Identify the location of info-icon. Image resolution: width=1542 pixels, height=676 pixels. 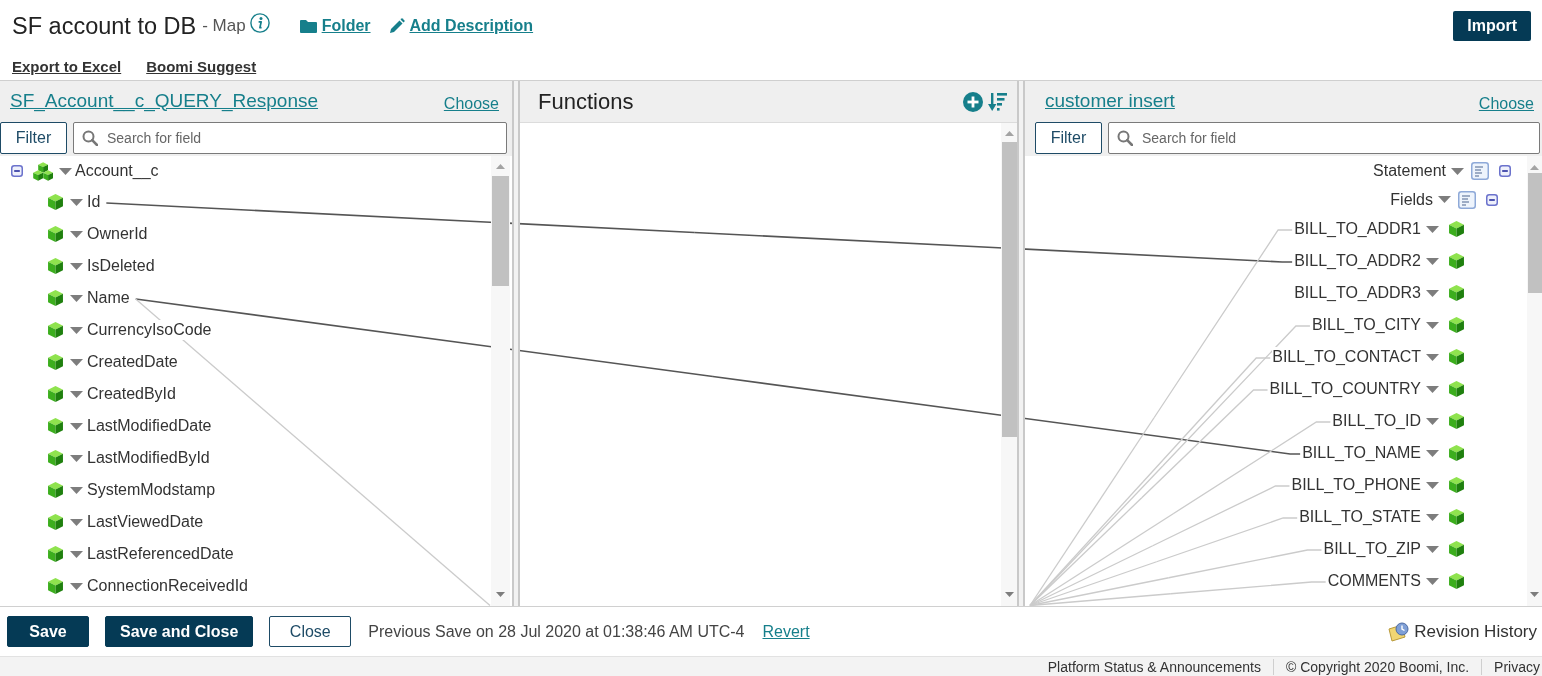
(259, 23).